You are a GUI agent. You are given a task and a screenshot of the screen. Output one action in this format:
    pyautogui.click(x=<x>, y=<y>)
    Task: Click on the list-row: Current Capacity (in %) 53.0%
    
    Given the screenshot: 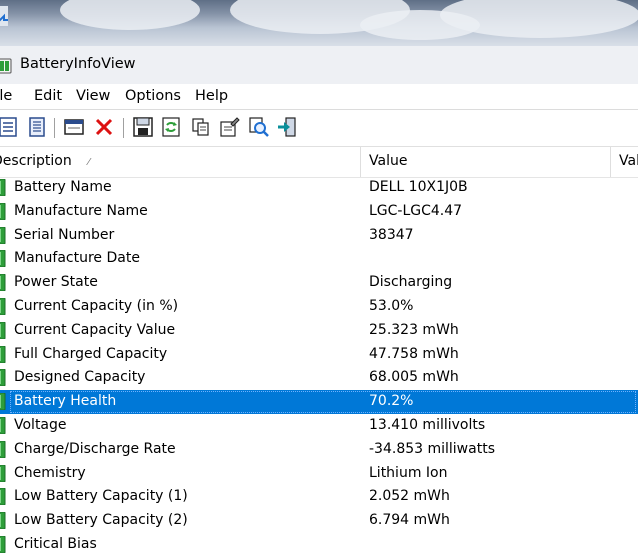 What is the action you would take?
    pyautogui.click(x=319, y=307)
    